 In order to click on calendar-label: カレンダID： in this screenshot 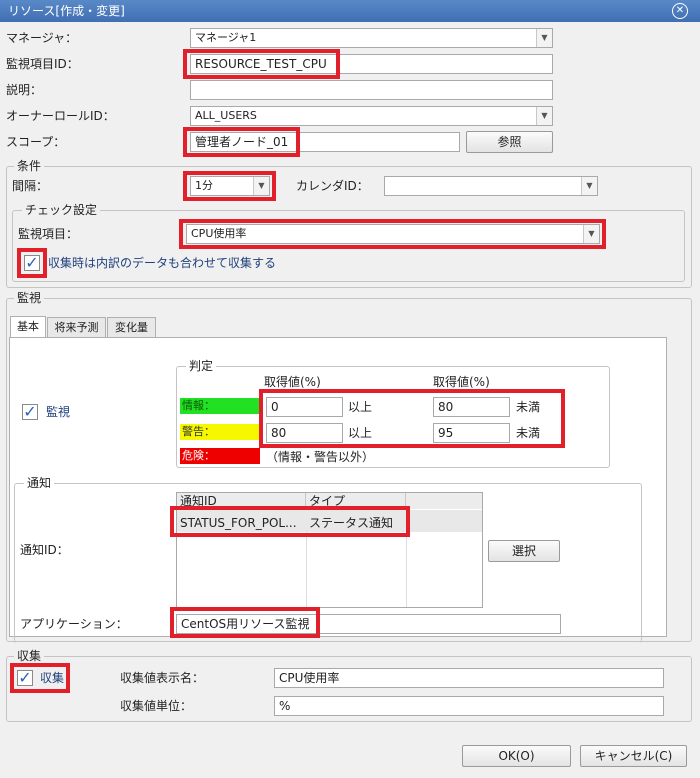, I will do `click(332, 186)`.